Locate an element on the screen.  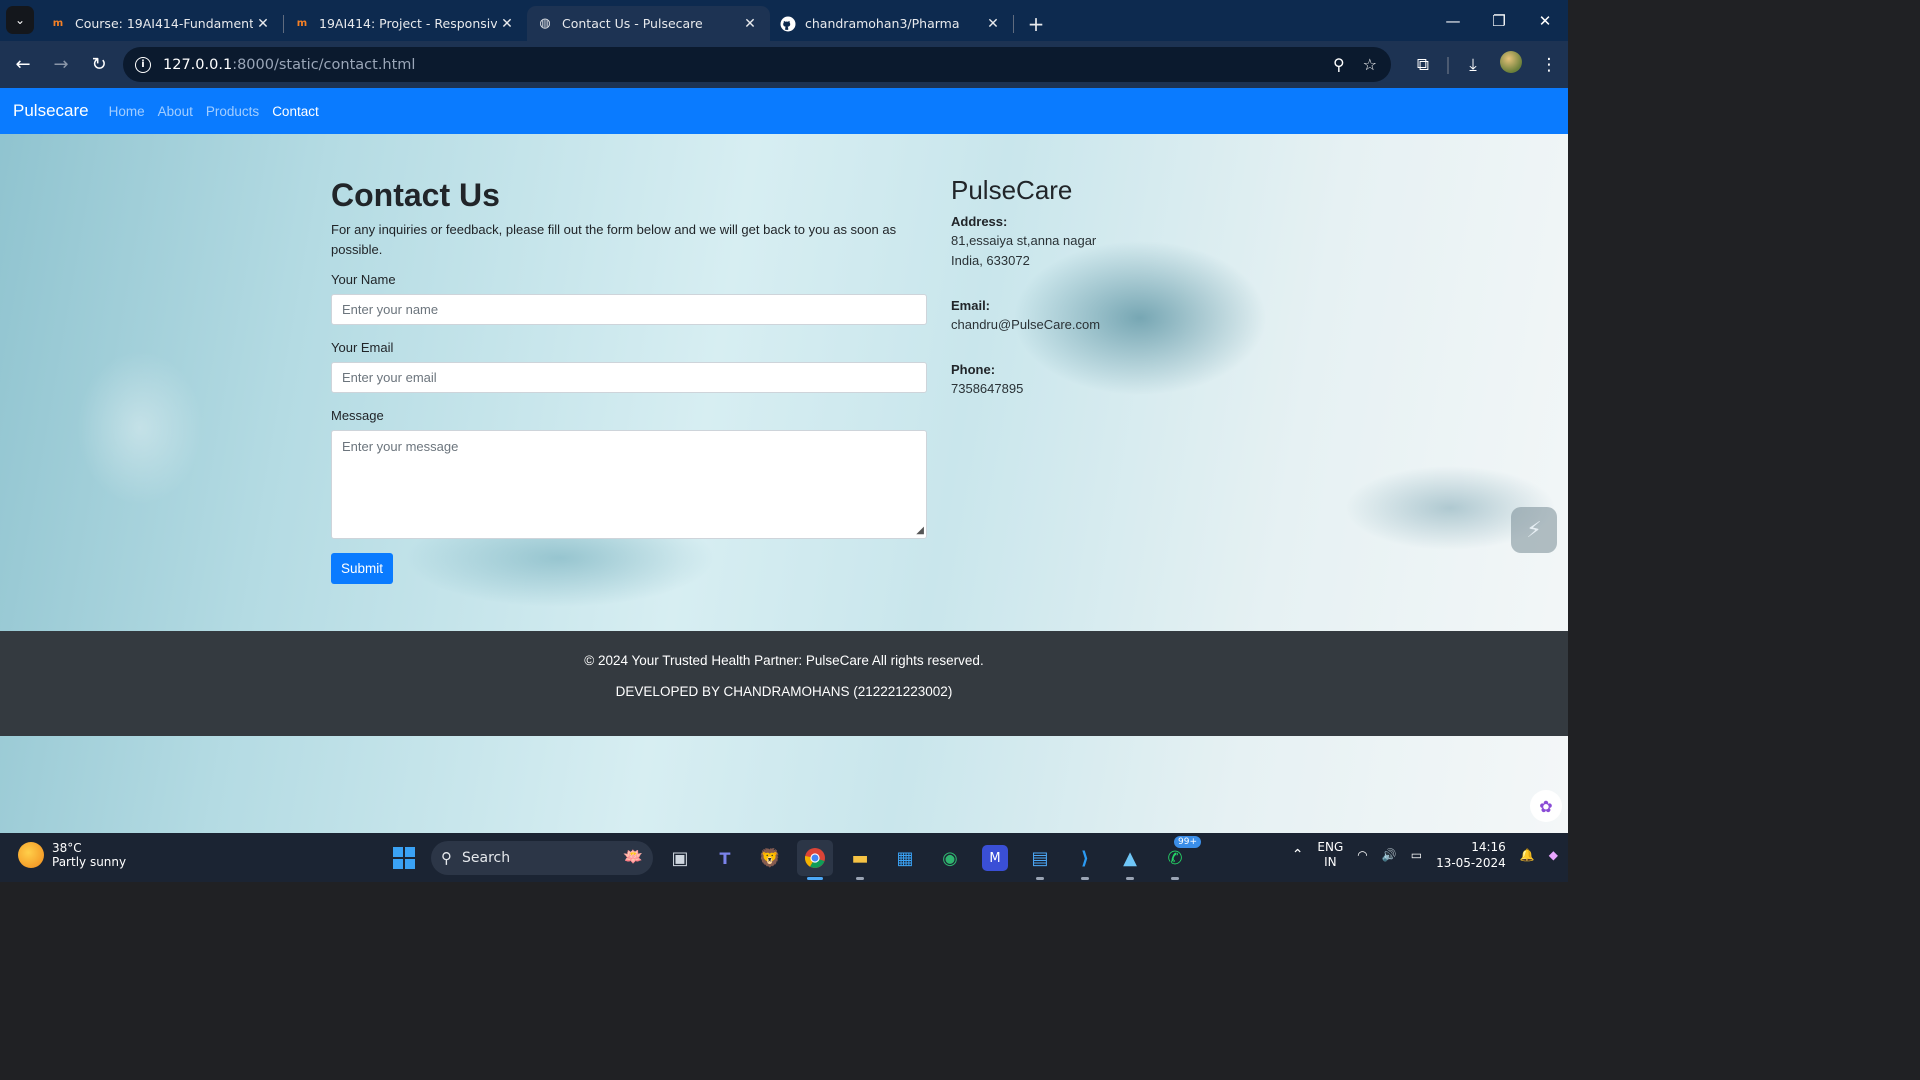
more-menu-icon: ⋮ is located at coordinates (1549, 65).